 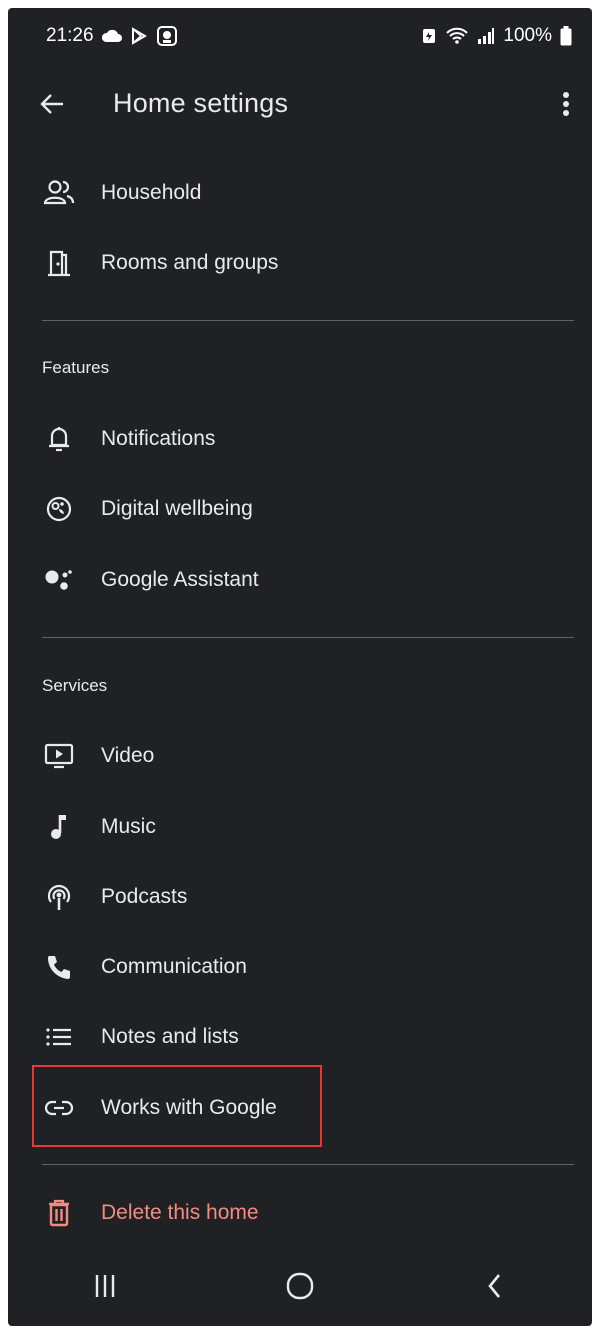 What do you see at coordinates (300, 439) in the screenshot?
I see `notifications-item: Notifications` at bounding box center [300, 439].